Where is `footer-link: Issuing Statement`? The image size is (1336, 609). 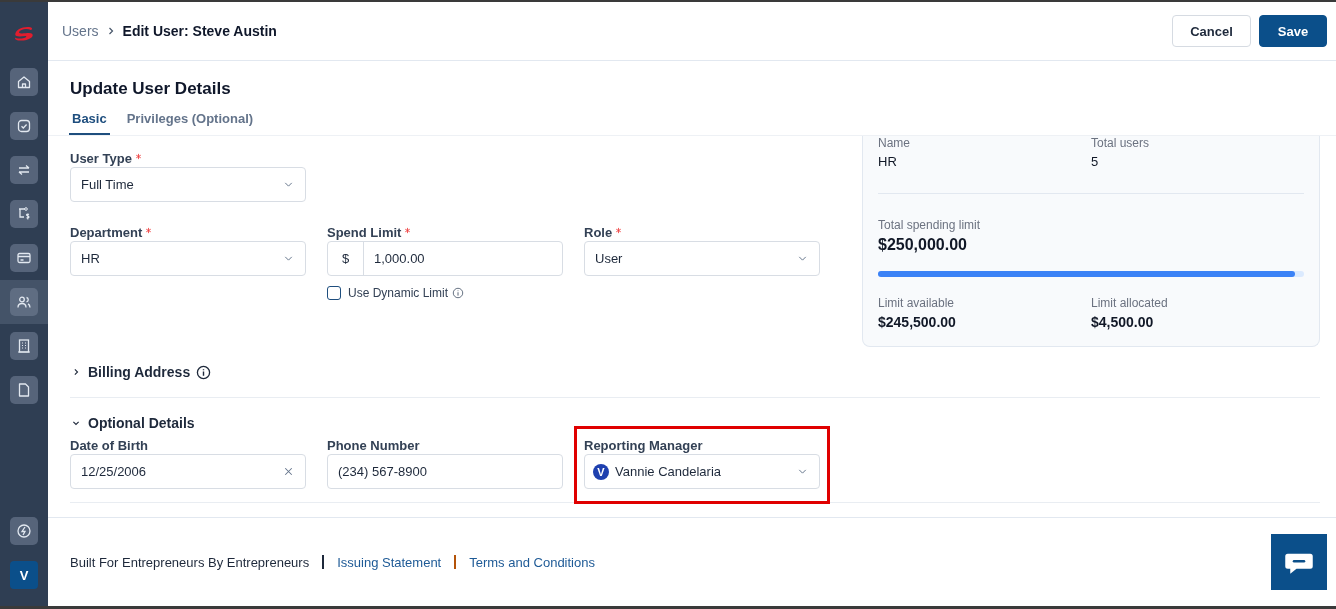 footer-link: Issuing Statement is located at coordinates (389, 562).